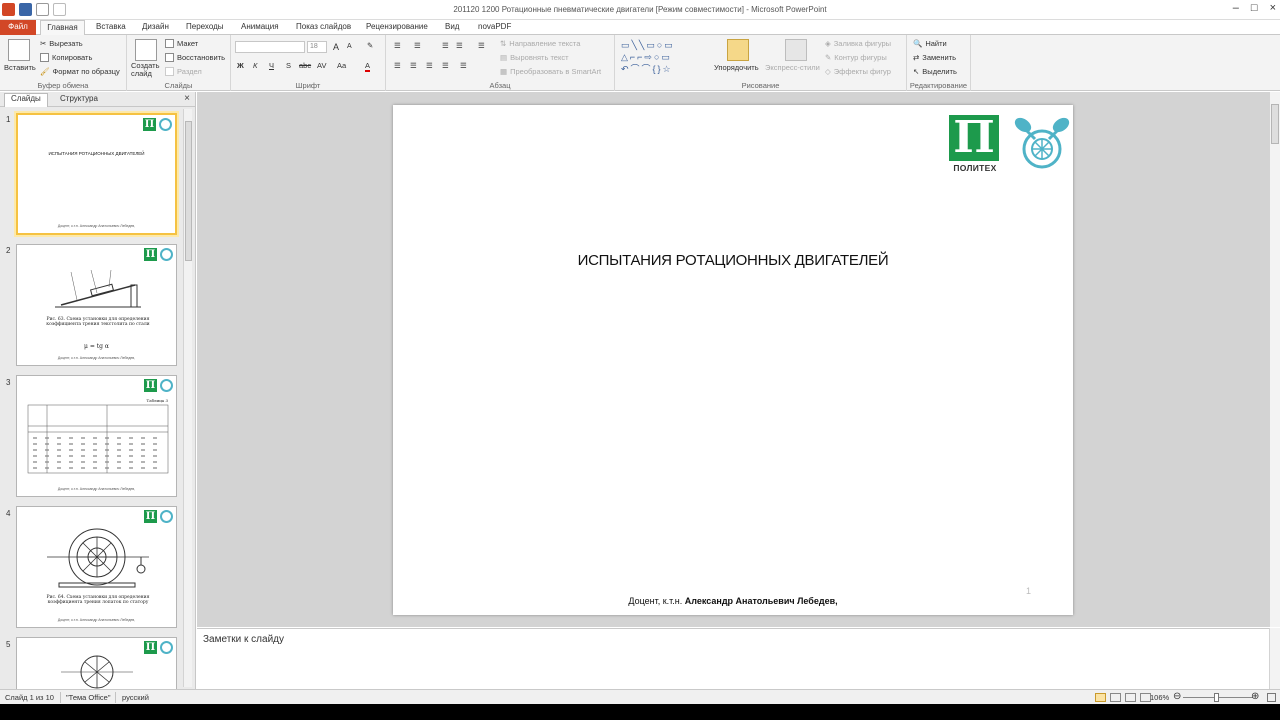 Image resolution: width=1280 pixels, height=720 pixels. I want to click on footer-position: Доцент, к.т.н., so click(656, 601).